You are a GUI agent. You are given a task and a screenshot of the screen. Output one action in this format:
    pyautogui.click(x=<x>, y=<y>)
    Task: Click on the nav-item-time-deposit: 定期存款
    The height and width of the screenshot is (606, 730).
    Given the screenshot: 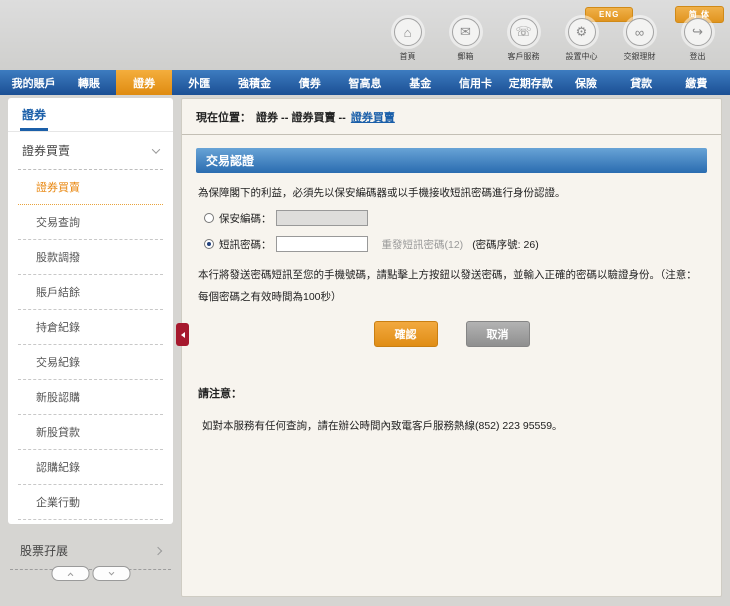 What is the action you would take?
    pyautogui.click(x=530, y=82)
    